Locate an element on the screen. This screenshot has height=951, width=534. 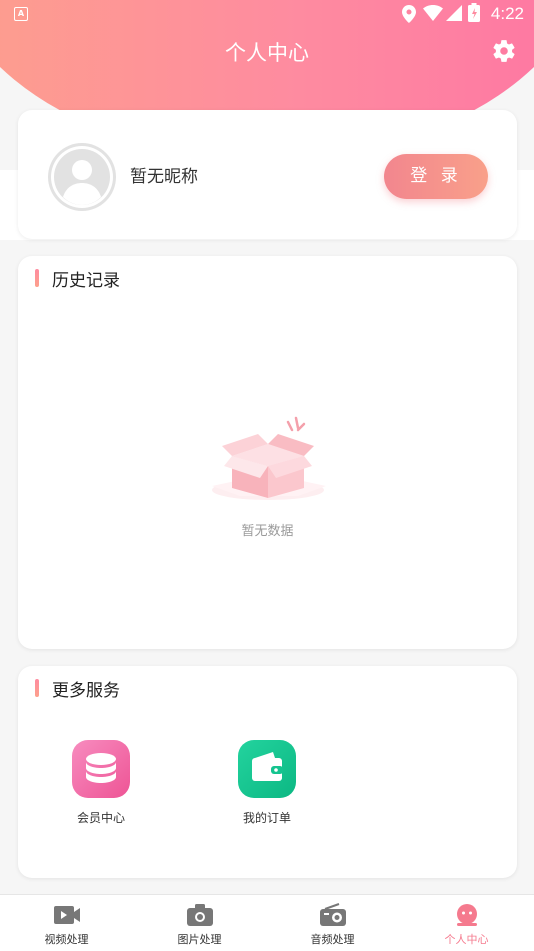
service-my-orders: 我的订单 is located at coordinates (267, 783).